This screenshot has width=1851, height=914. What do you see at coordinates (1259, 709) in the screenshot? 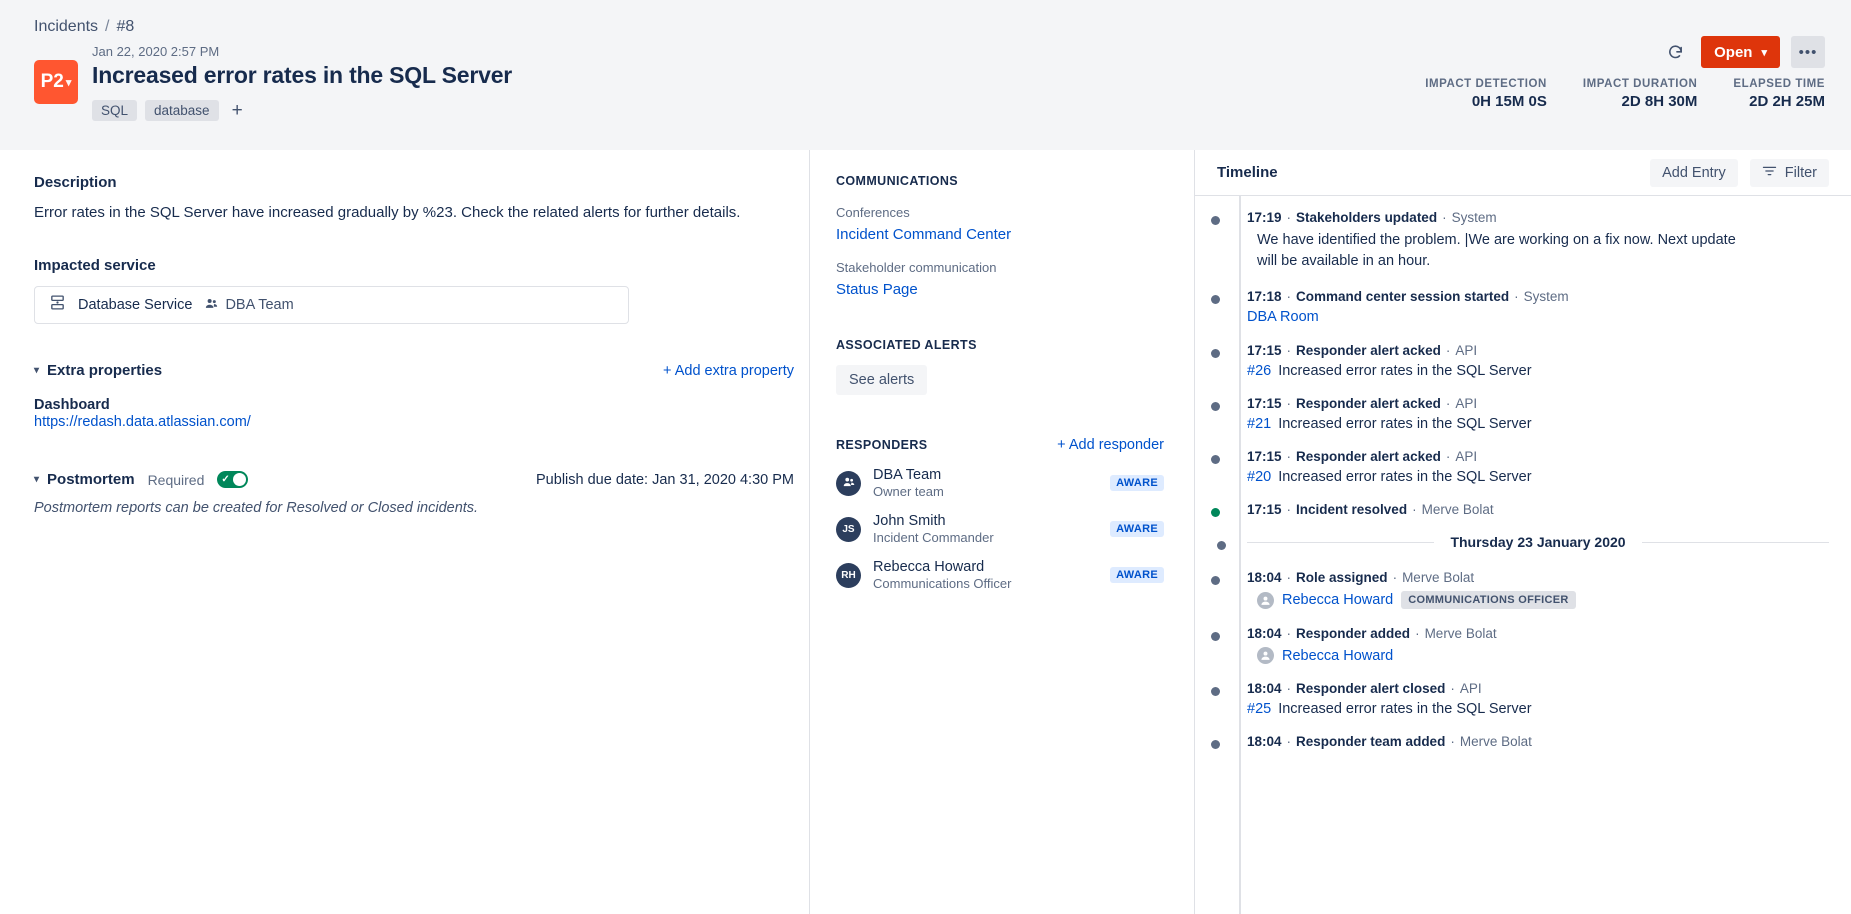
I see `alert-id-link: #25` at bounding box center [1259, 709].